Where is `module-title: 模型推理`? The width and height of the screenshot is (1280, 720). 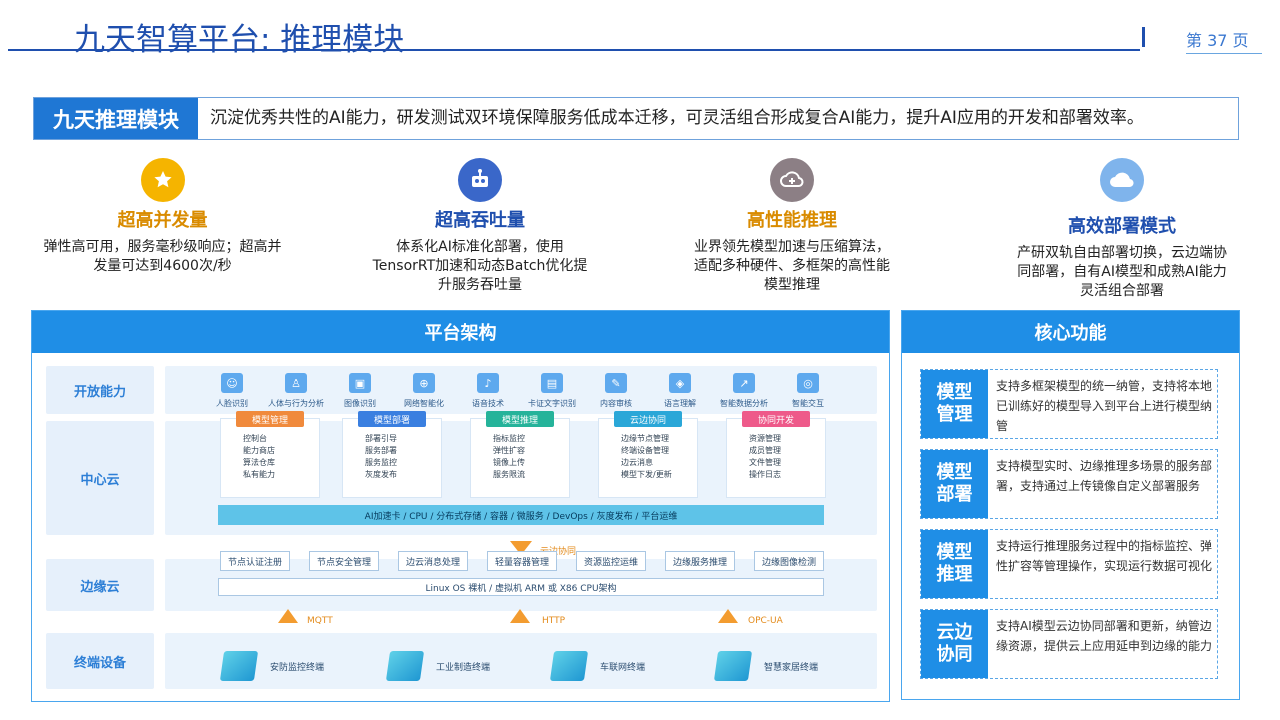 module-title: 模型推理 is located at coordinates (520, 419).